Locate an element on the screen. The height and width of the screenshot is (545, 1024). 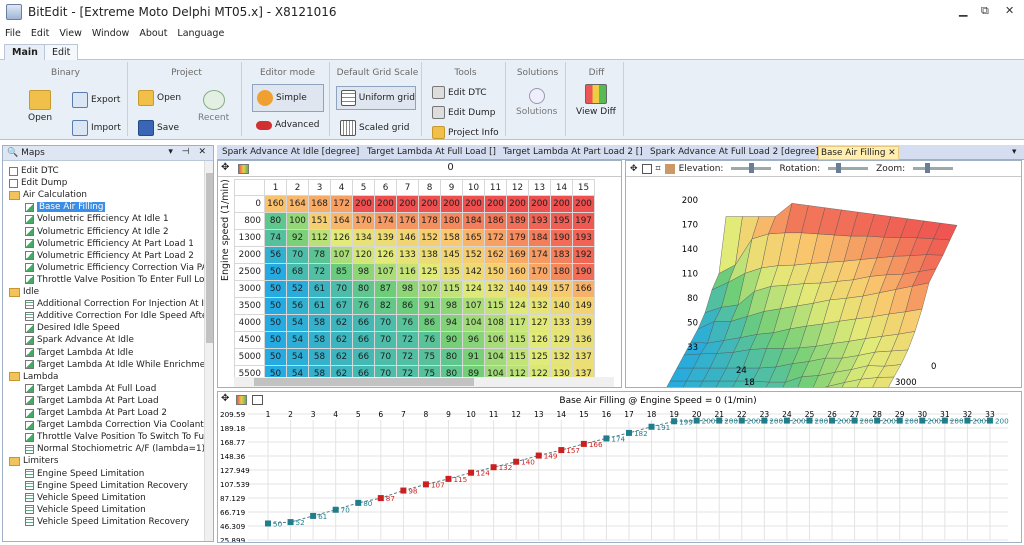
tree-folder: Air Calculation is located at coordinates (48, 195).